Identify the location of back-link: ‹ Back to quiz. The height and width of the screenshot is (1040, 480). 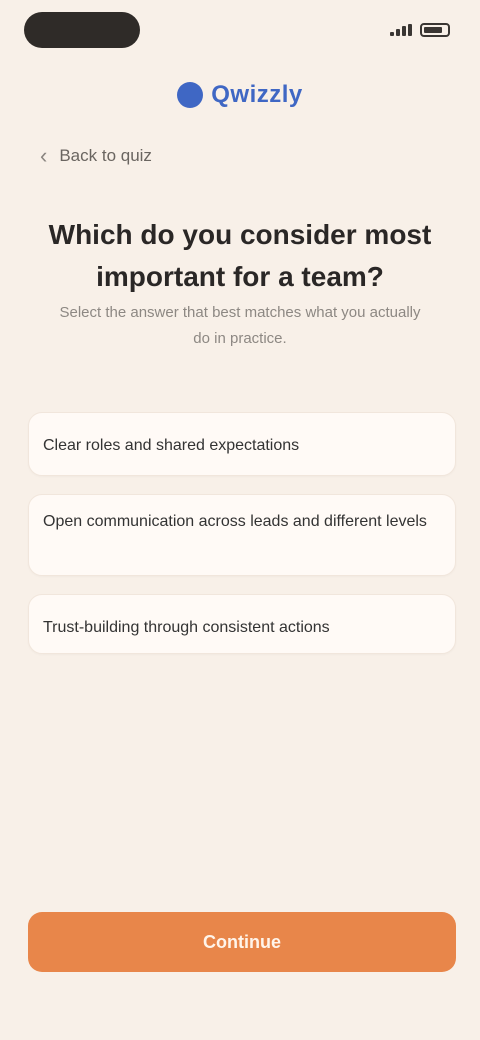
(96, 156).